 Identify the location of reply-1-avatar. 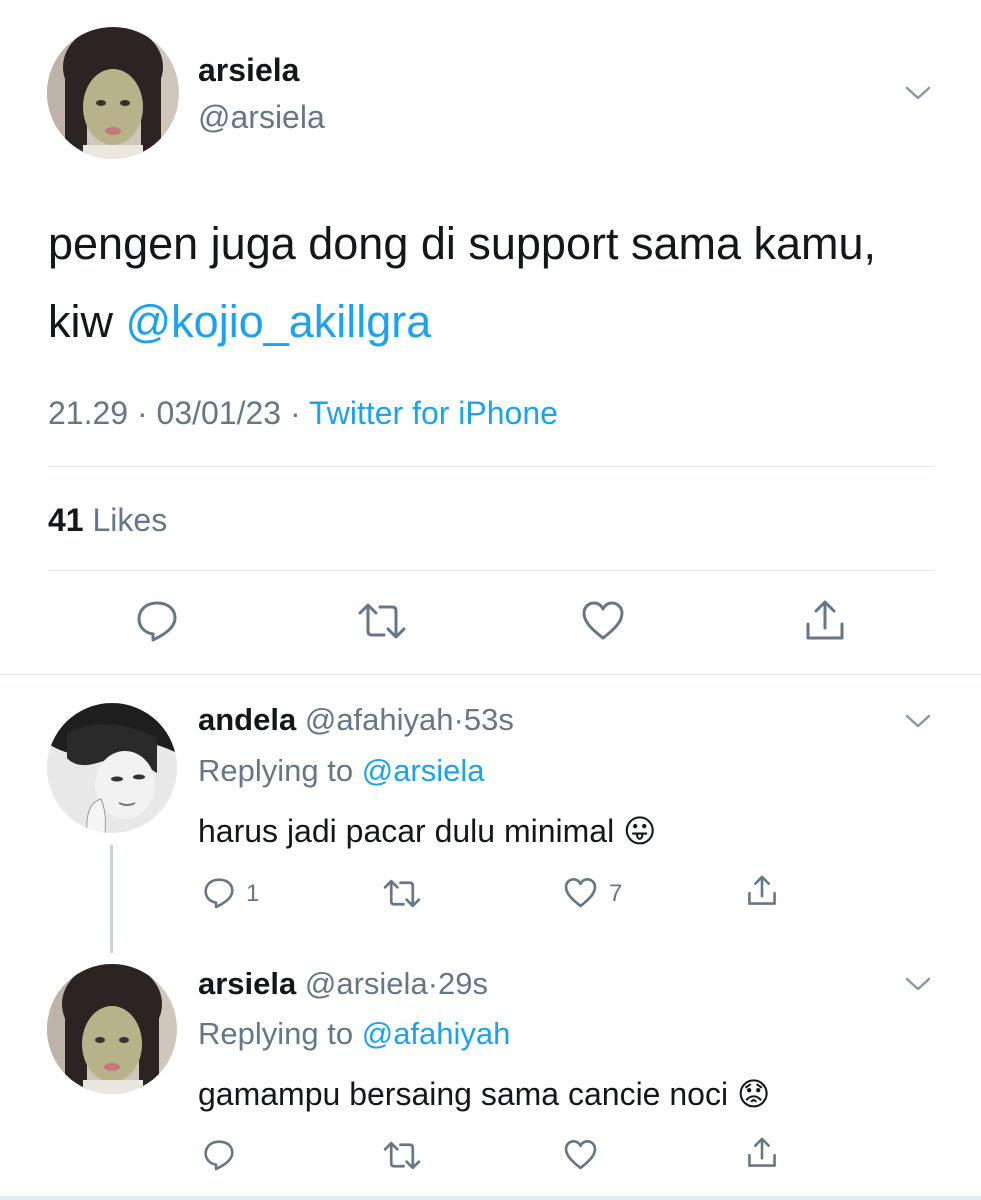
(112, 768).